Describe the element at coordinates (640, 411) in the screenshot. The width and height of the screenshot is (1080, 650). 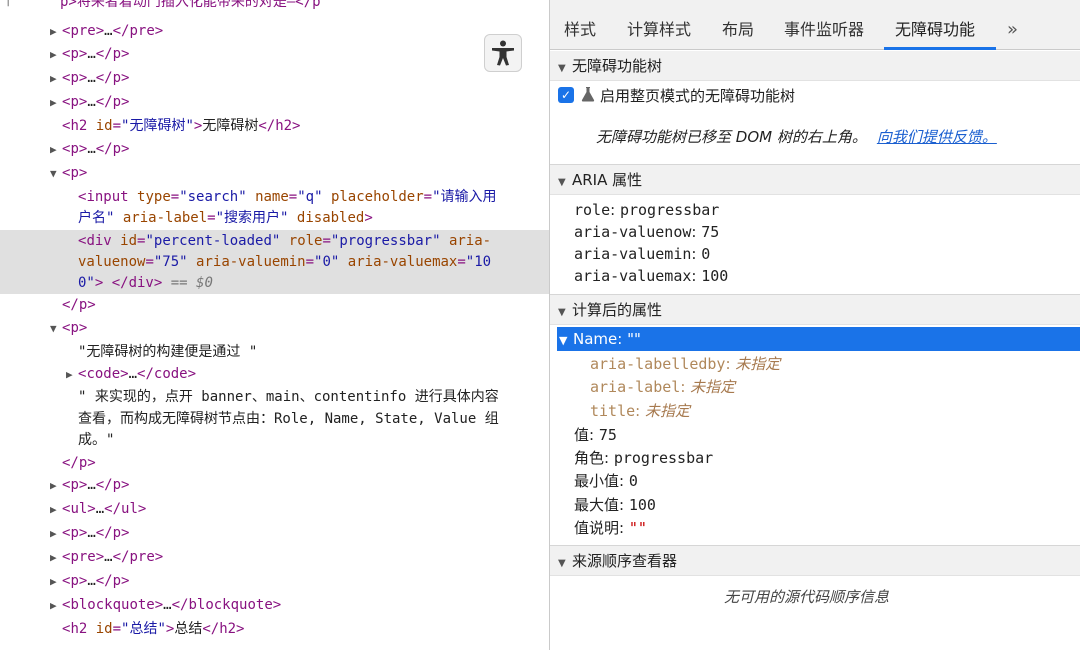
I see `name-source-title: title: 未指定` at that location.